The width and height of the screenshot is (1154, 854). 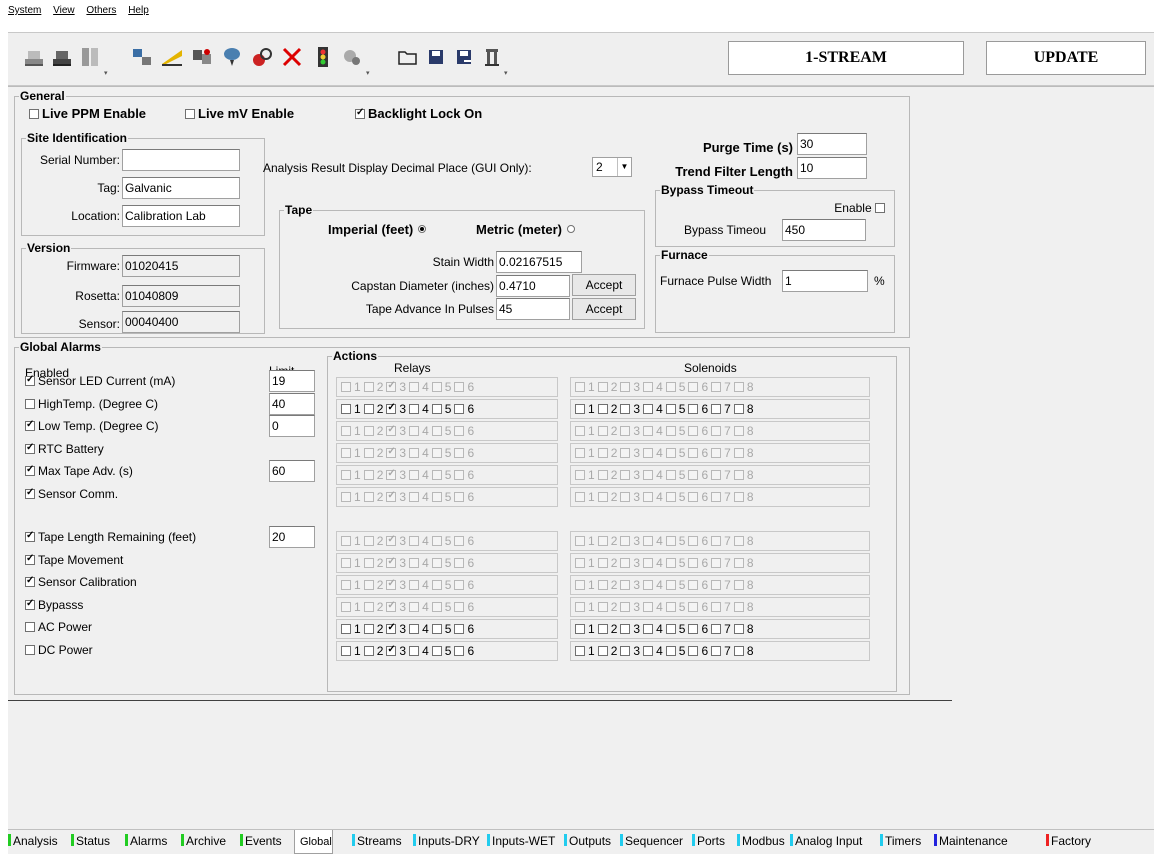 I want to click on relay-row: 1 2 3 4 5 6, so click(x=447, y=651).